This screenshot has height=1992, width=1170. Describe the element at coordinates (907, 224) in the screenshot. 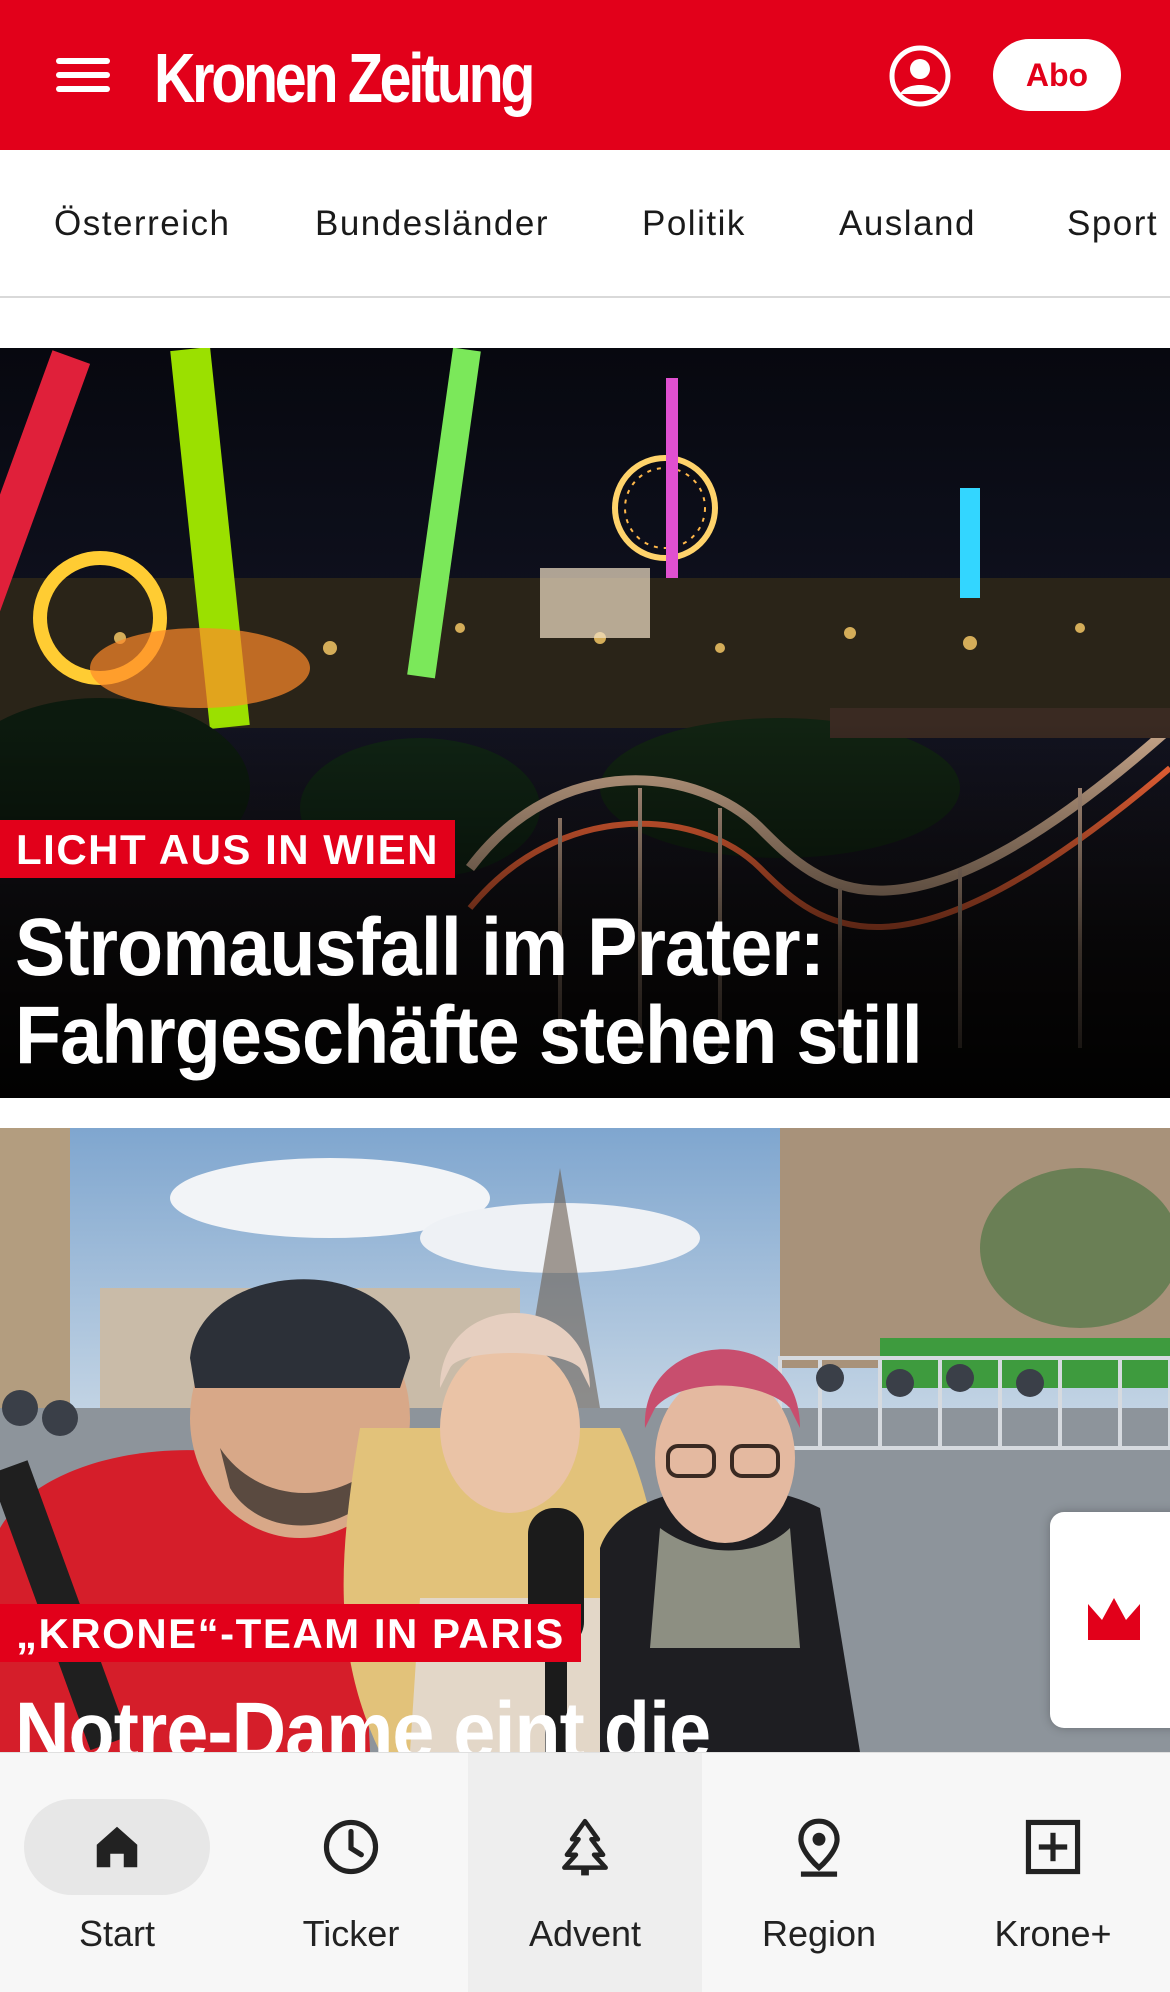

I see `category-tab-ausland: Ausland` at that location.